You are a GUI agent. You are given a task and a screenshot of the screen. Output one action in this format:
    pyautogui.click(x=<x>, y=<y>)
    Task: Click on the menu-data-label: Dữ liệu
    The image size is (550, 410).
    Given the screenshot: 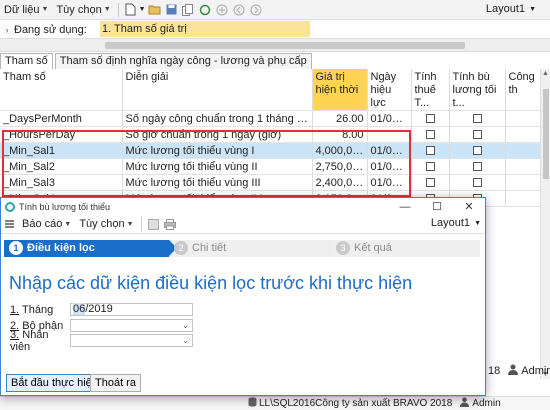 What is the action you would take?
    pyautogui.click(x=22, y=9)
    